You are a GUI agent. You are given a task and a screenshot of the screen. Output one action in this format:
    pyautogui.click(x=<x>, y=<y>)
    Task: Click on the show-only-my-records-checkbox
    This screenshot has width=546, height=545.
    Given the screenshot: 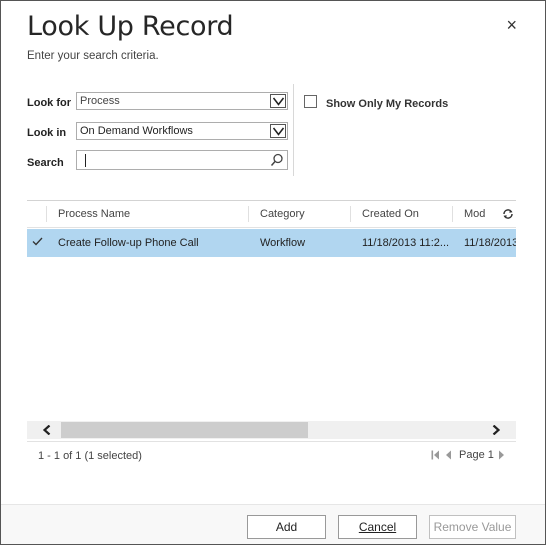 What is the action you would take?
    pyautogui.click(x=310, y=101)
    